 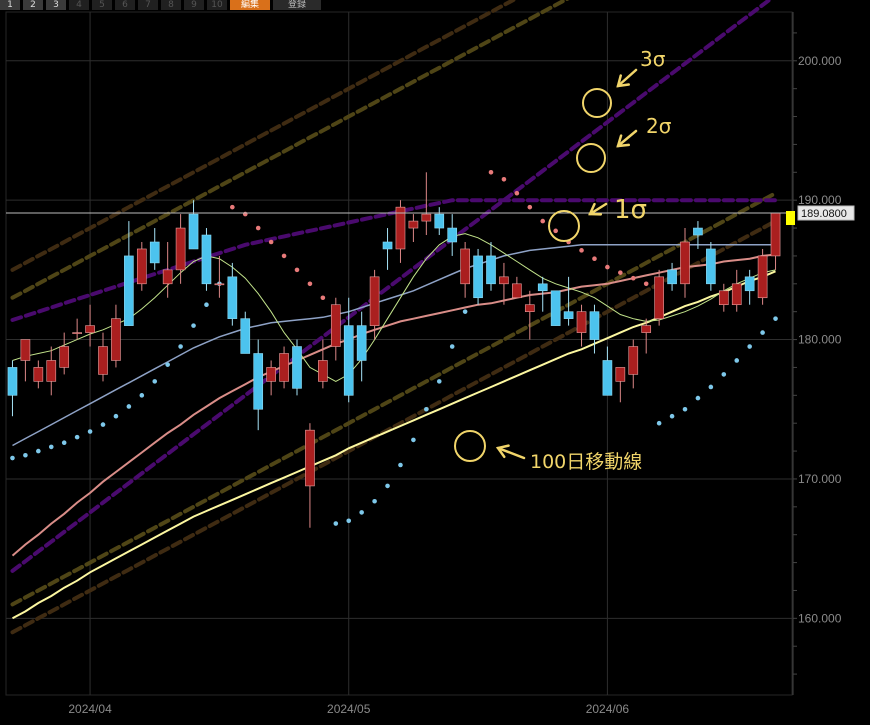 What do you see at coordinates (653, 59) in the screenshot?
I see `annotation-3sigma: 3σ` at bounding box center [653, 59].